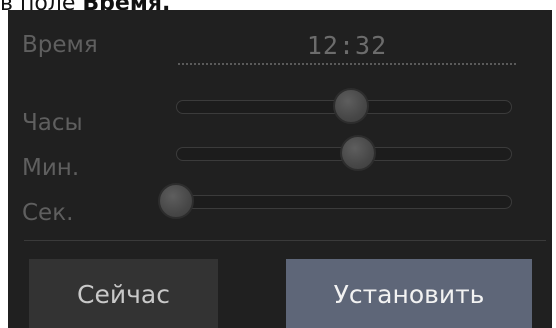 This screenshot has width=556, height=328. I want to click on minutes-label: Мин., so click(51, 168).